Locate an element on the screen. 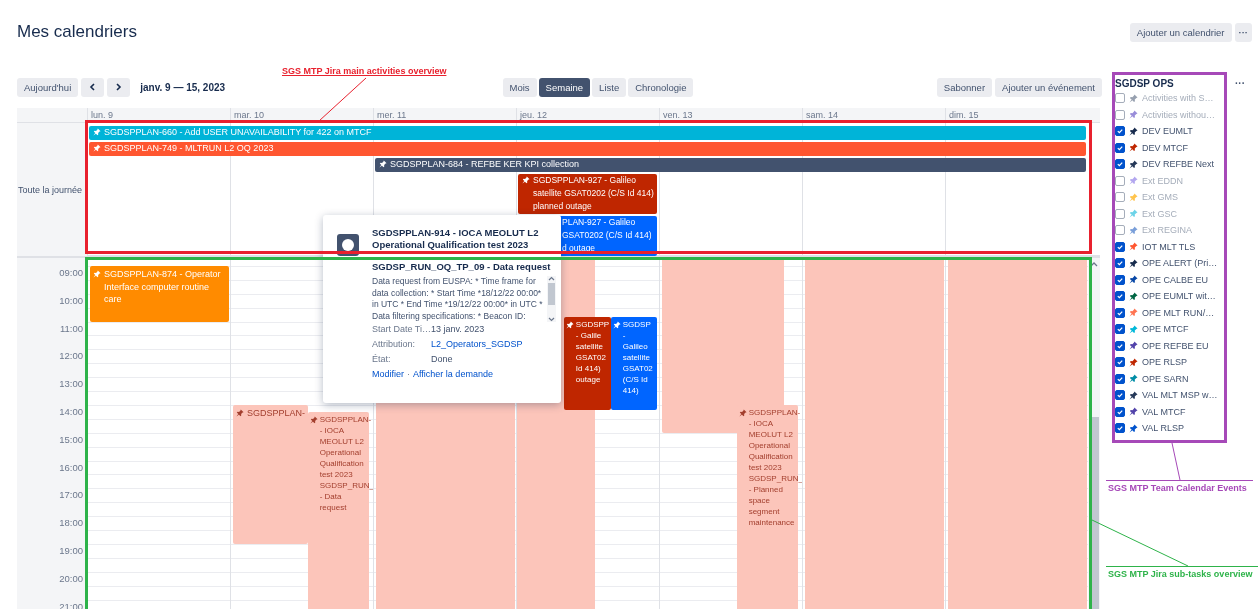 The image size is (1258, 609). subscribe-button: Sabonner is located at coordinates (964, 87).